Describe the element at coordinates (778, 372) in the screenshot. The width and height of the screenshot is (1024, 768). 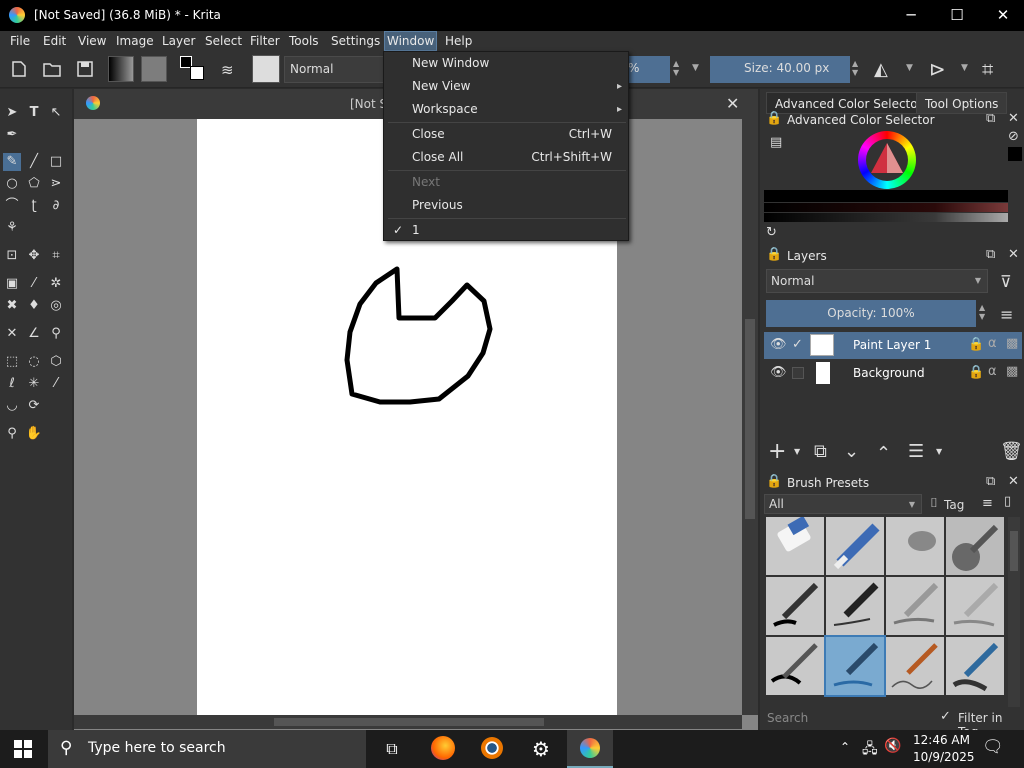
I see `eye-icon: 👁` at that location.